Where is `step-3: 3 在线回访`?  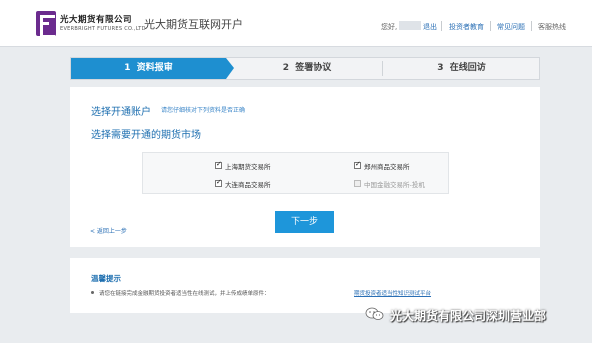
step-3: 3 在线回访 is located at coordinates (461, 68).